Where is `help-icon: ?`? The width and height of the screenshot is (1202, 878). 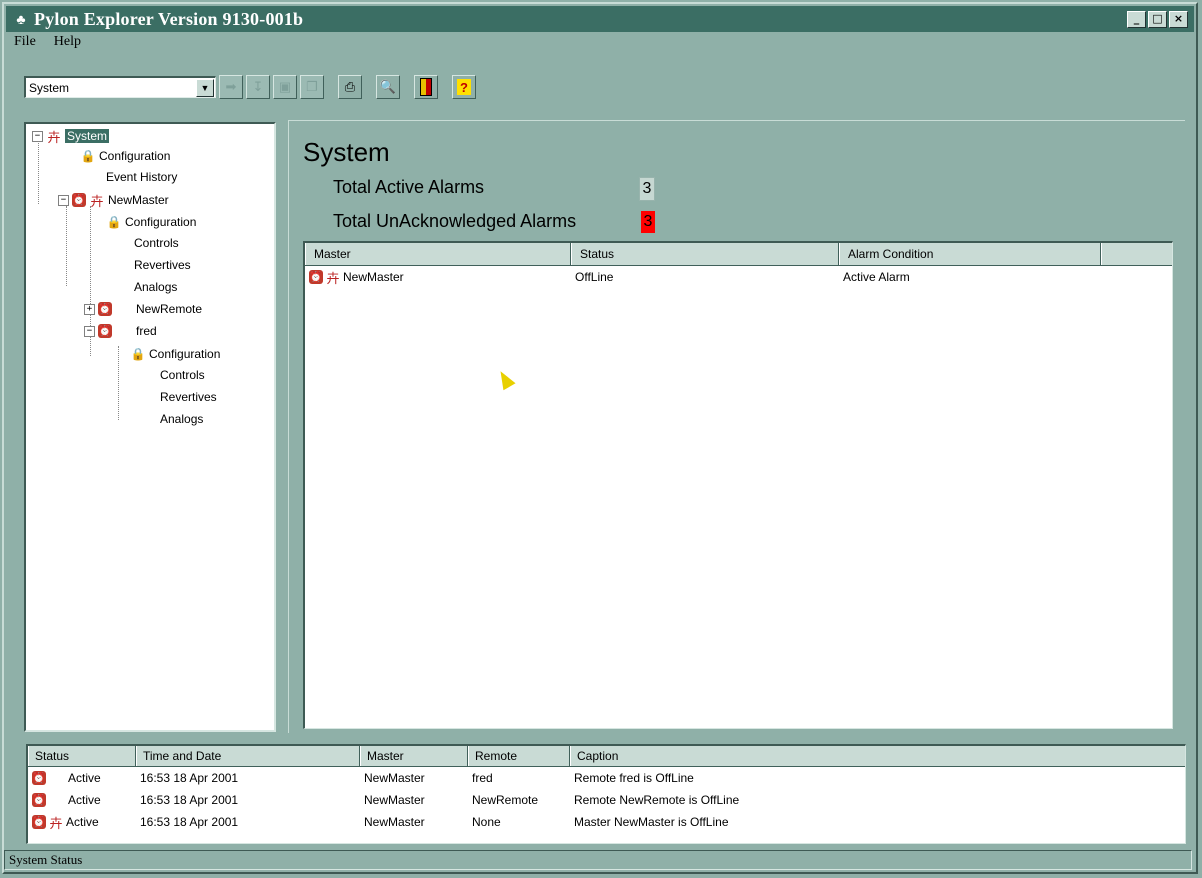 help-icon: ? is located at coordinates (464, 87).